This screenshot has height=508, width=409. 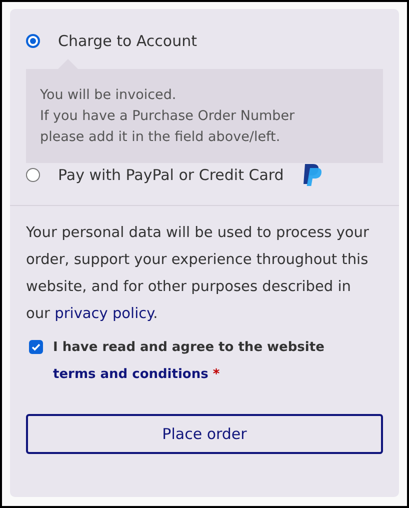 I want to click on terms-link: terms and conditions, so click(x=130, y=374).